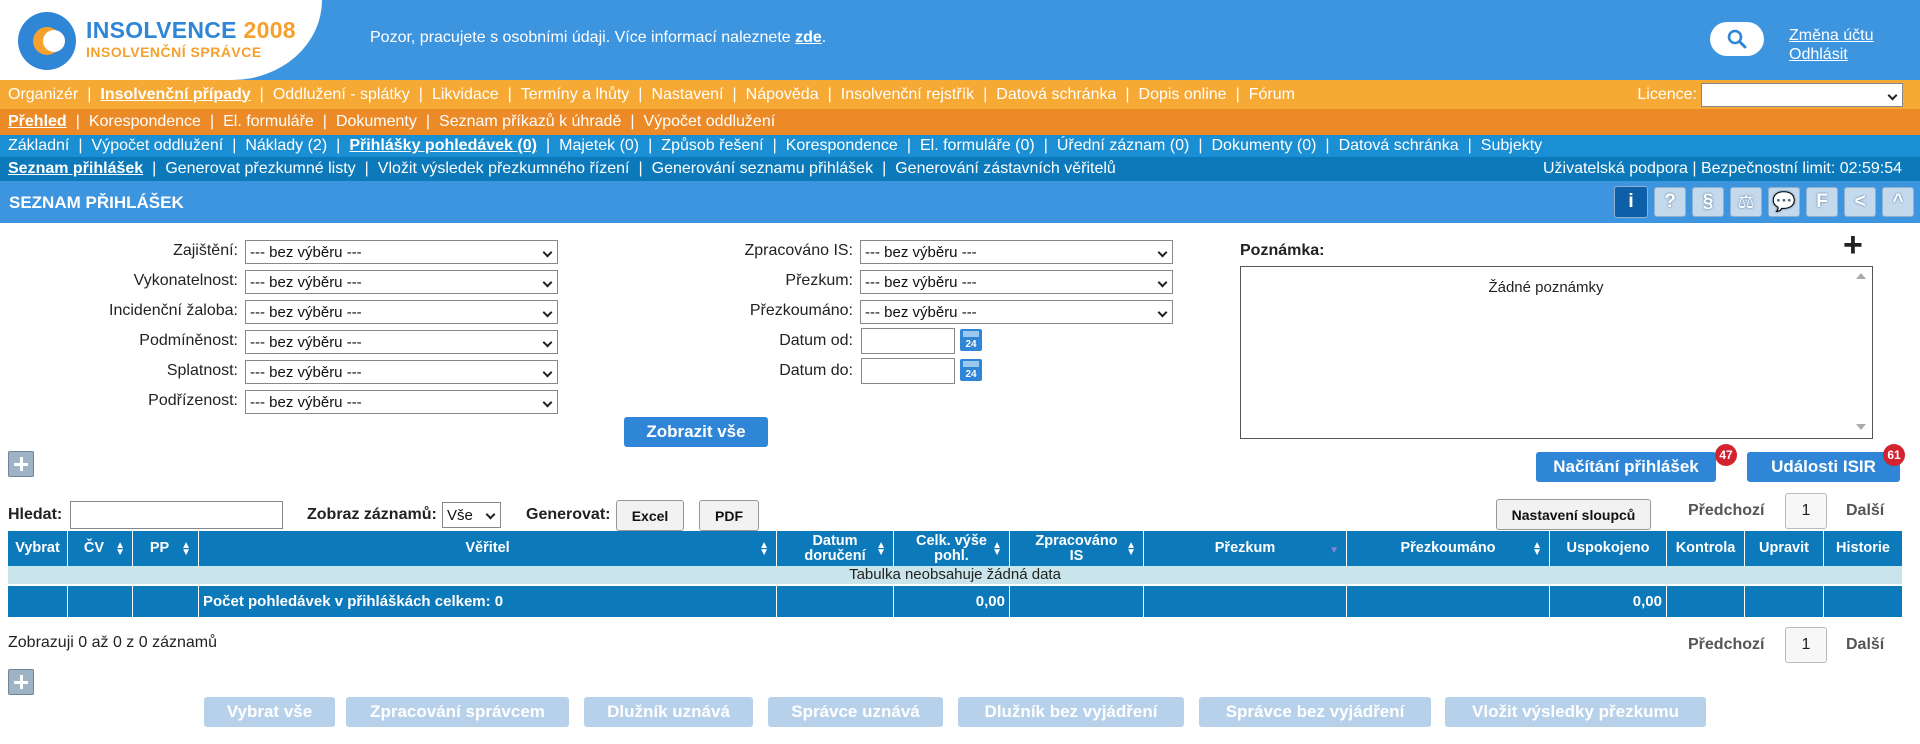 Image resolution: width=1920 pixels, height=744 pixels. Describe the element at coordinates (1865, 645) in the screenshot. I see `pager-next-bottom: Další` at that location.